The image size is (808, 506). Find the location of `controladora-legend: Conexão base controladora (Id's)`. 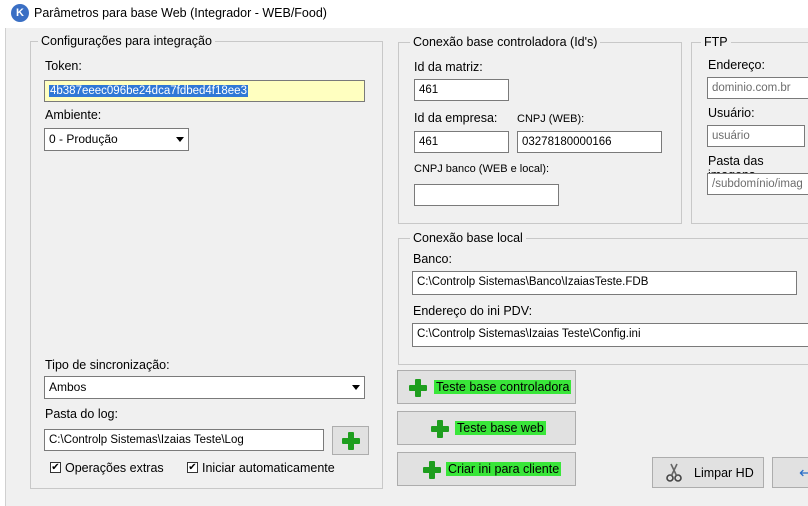

controladora-legend: Conexão base controladora (Id's) is located at coordinates (505, 42).